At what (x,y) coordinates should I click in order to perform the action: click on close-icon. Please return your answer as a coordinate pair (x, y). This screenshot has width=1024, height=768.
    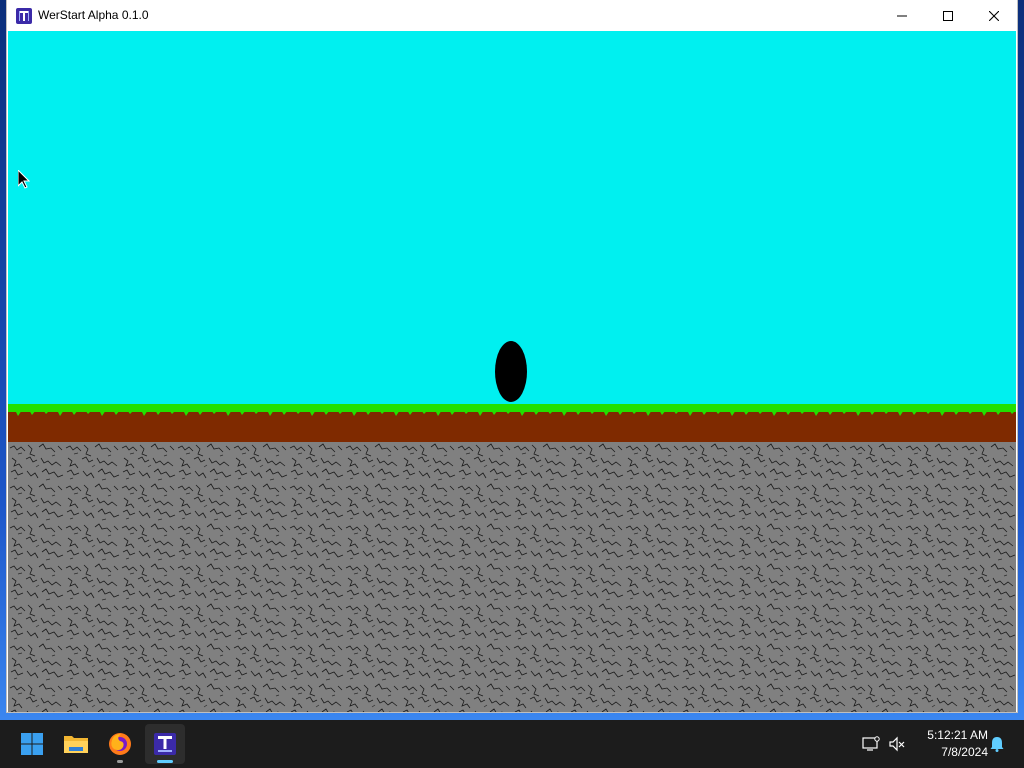
    Looking at the image, I should click on (994, 15).